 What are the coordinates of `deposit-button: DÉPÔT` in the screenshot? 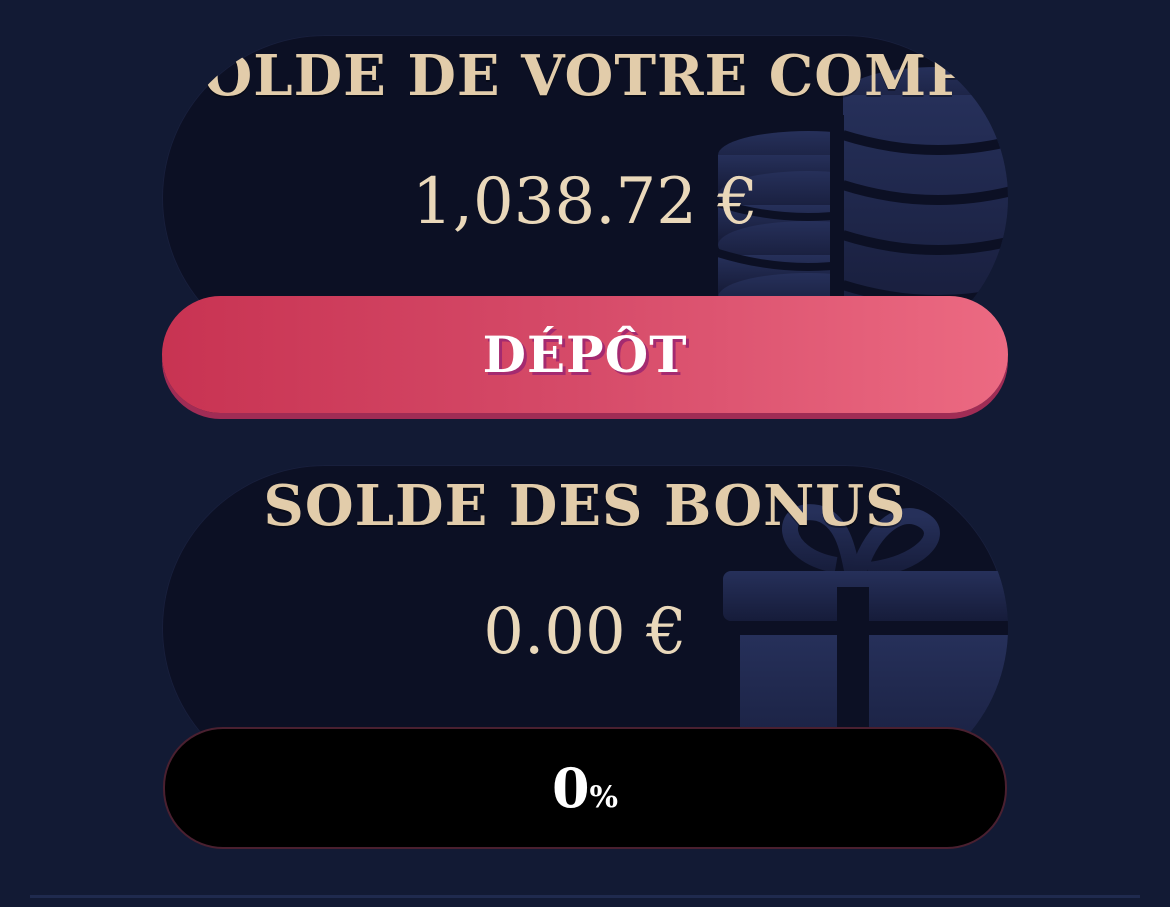 It's located at (585, 354).